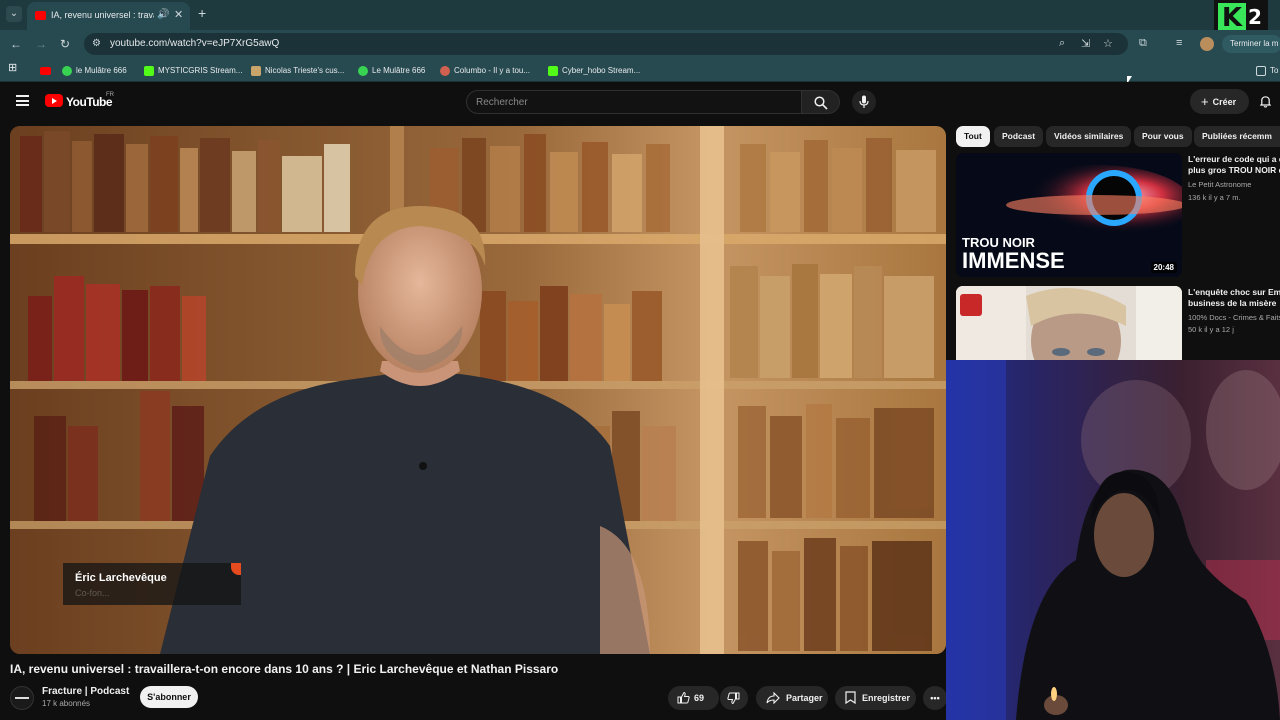  What do you see at coordinates (12, 68) in the screenshot?
I see `apps-grid-icon: ⊞` at bounding box center [12, 68].